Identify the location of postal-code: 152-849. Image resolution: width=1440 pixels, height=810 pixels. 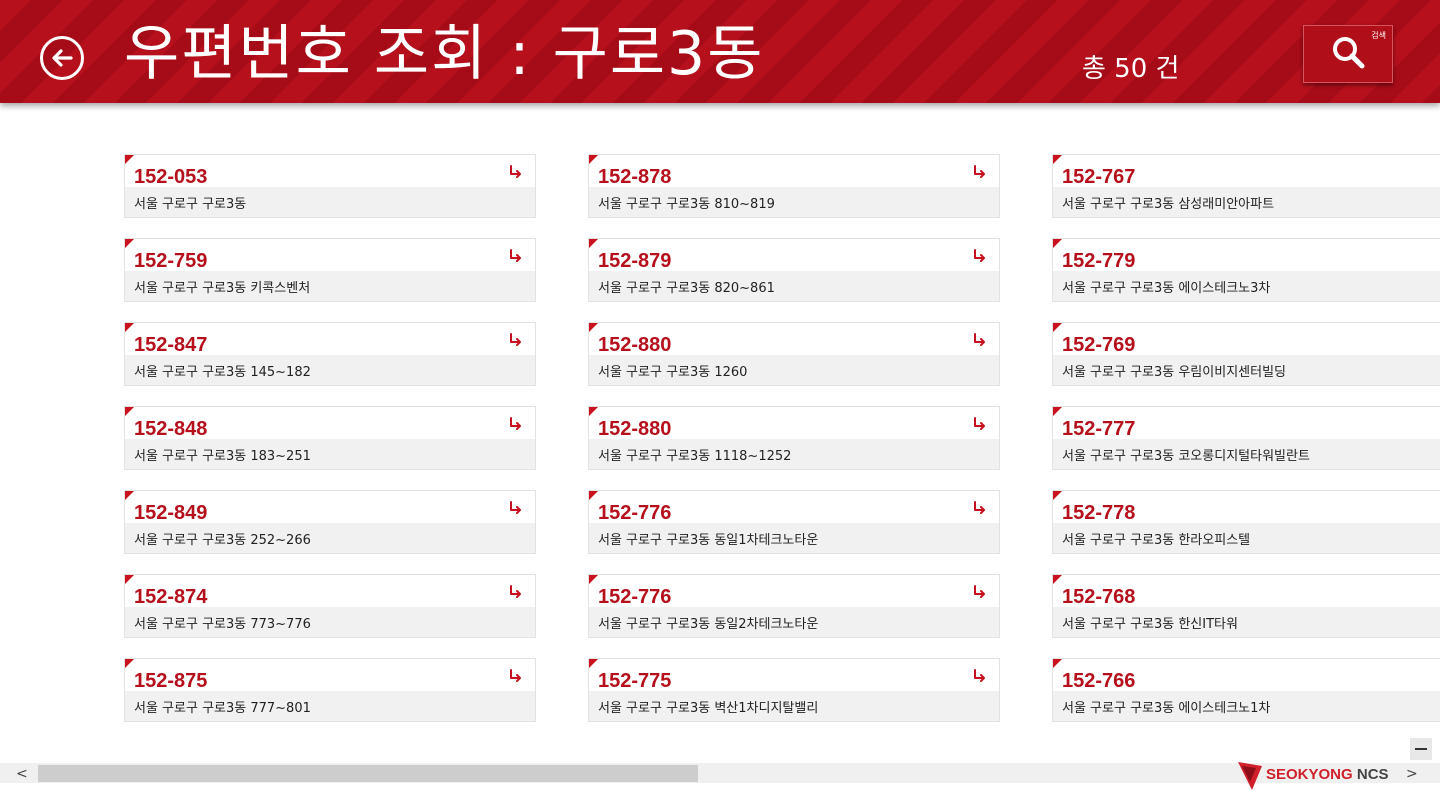
(171, 513).